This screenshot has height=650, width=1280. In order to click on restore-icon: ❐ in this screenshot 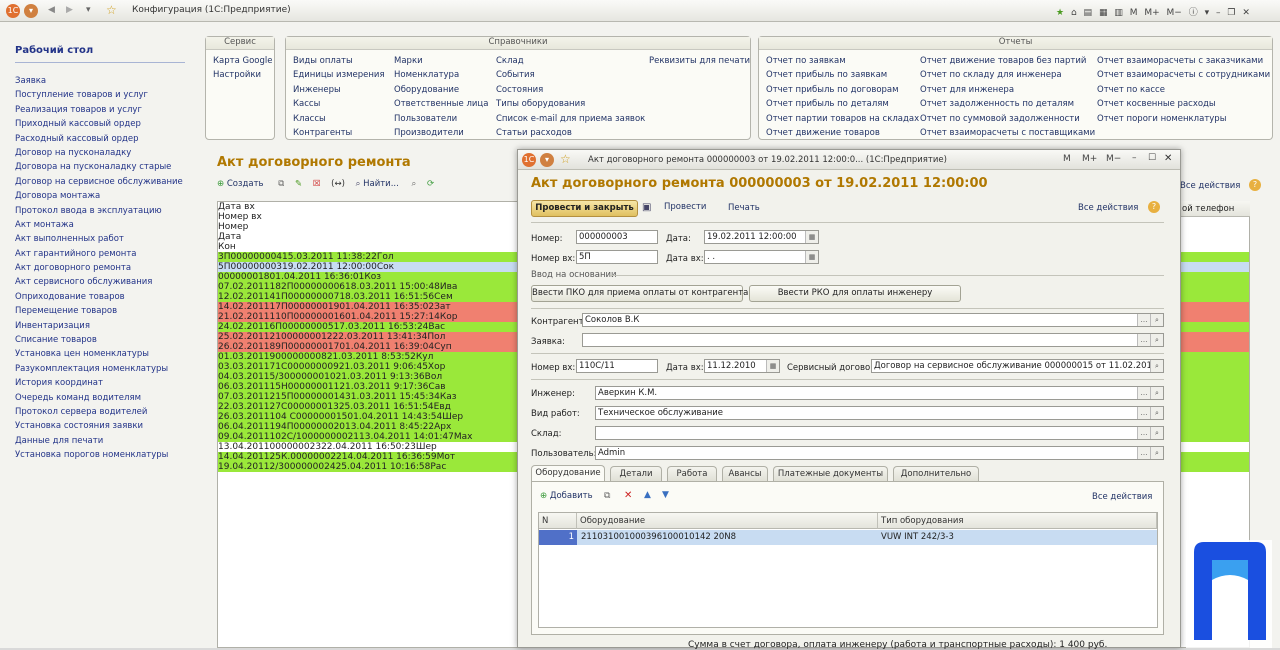, I will do `click(1231, 13)`.